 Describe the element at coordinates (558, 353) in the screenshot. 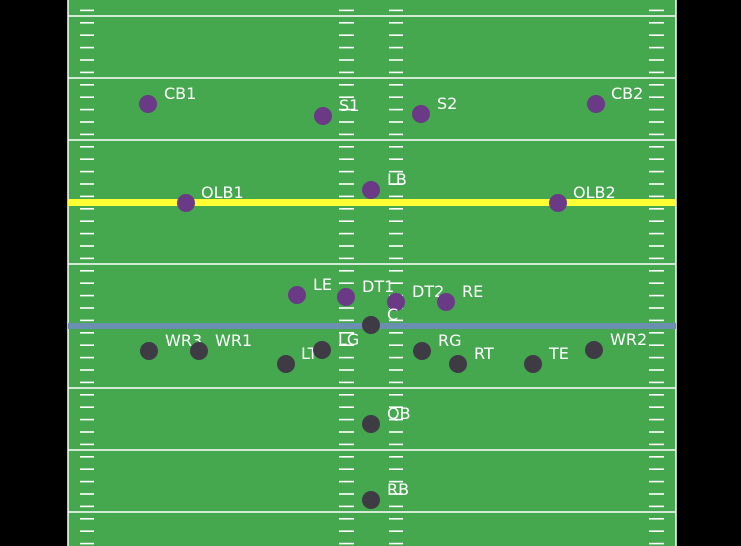

I see `player-label: TE` at that location.